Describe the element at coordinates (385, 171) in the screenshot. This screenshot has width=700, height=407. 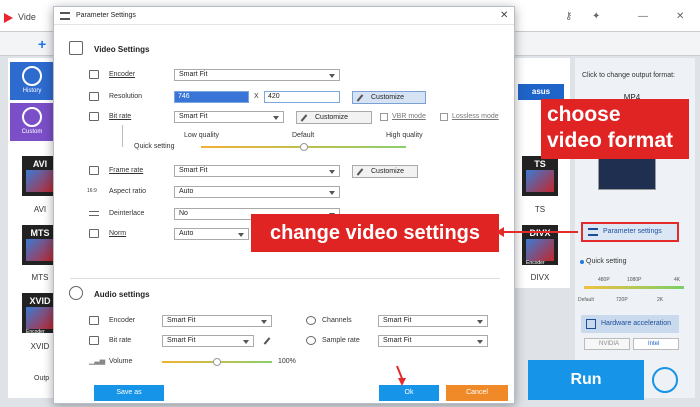
I see `frame-rate-customize-button: Customize` at that location.